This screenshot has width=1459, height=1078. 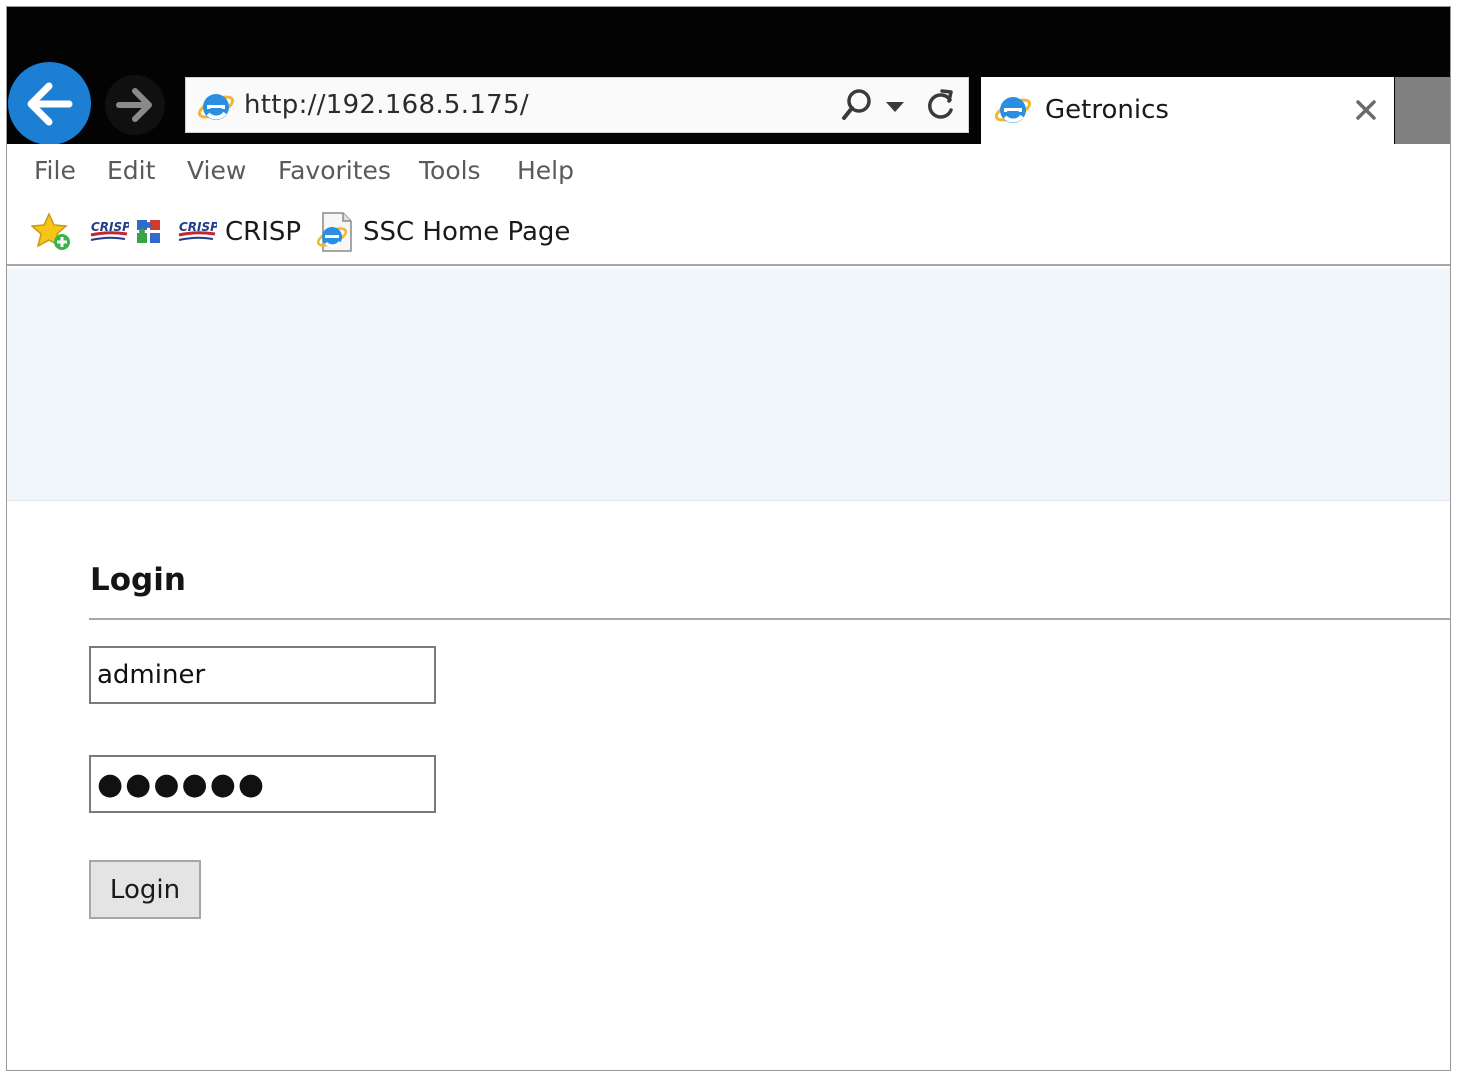 I want to click on forward-button, so click(x=135, y=105).